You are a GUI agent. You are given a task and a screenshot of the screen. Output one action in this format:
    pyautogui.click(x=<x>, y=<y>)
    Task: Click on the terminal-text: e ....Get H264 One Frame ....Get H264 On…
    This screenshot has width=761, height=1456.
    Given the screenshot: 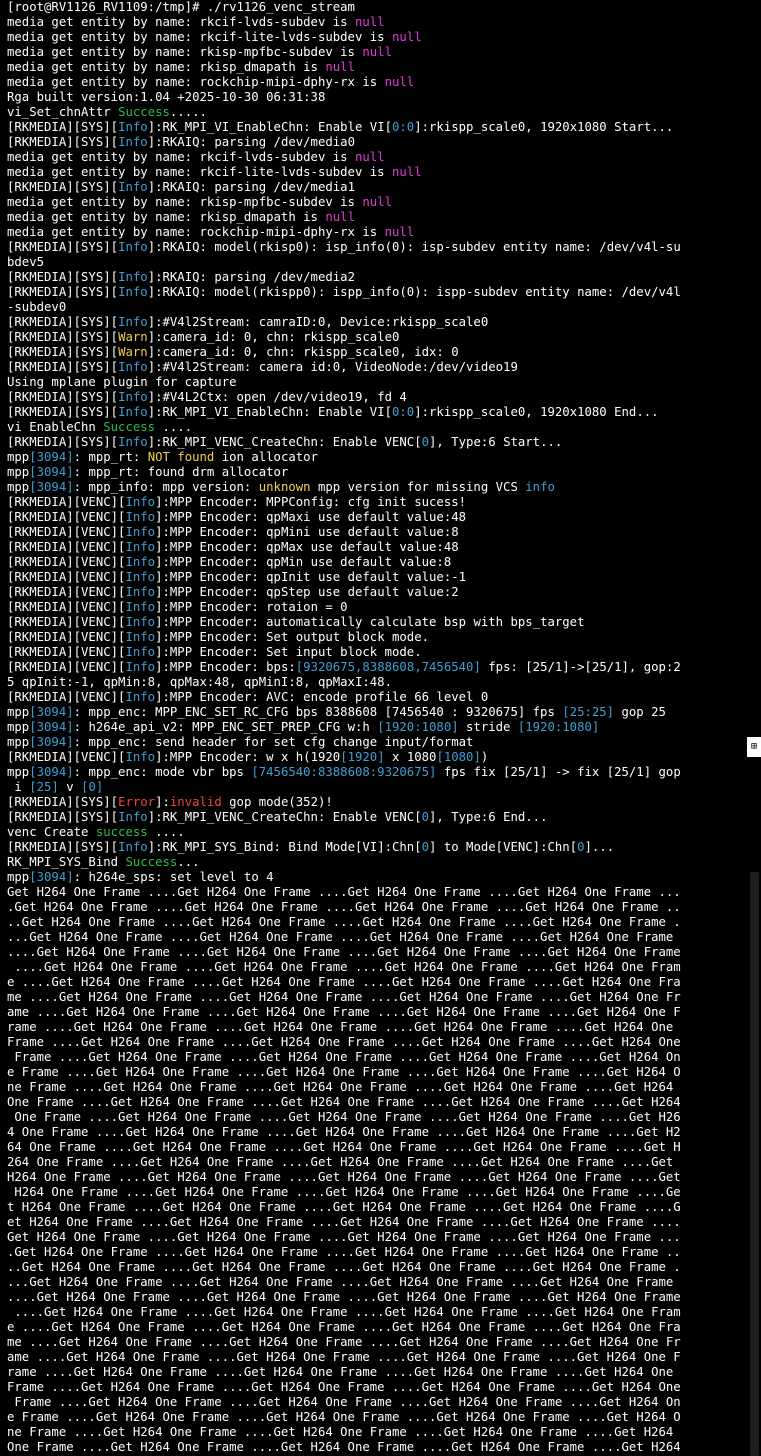 What is the action you would take?
    pyautogui.click(x=344, y=982)
    